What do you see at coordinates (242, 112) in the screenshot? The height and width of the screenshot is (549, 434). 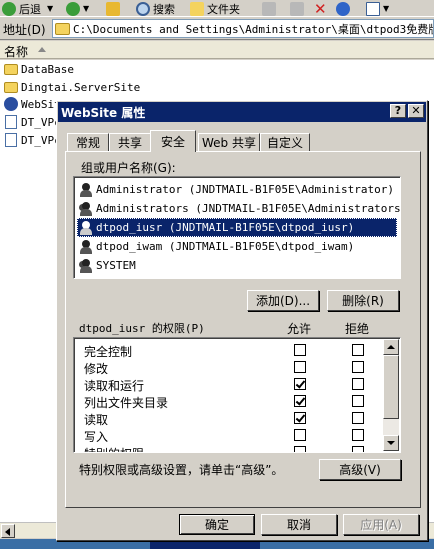 I see `dialog-titlebar: WebSite 属性 ? ✕` at bounding box center [242, 112].